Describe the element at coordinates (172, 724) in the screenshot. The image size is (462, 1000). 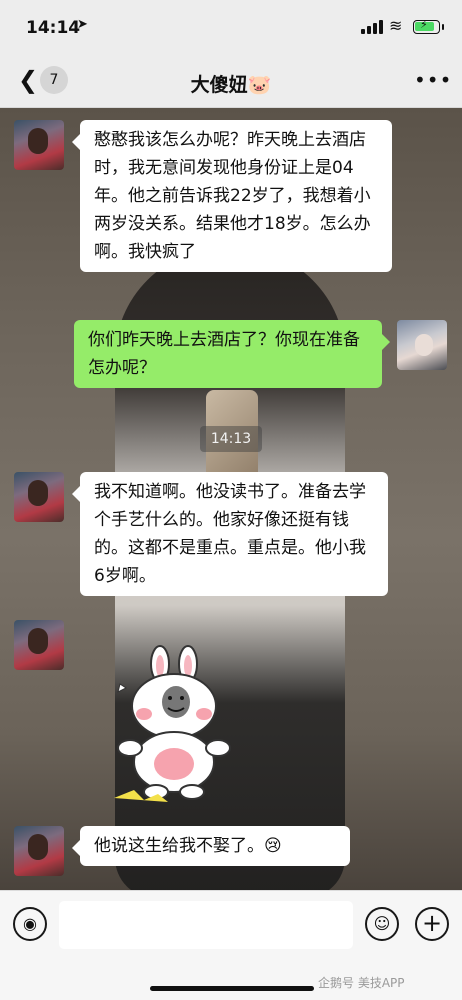
I see `rabbit-sticker-icon` at that location.